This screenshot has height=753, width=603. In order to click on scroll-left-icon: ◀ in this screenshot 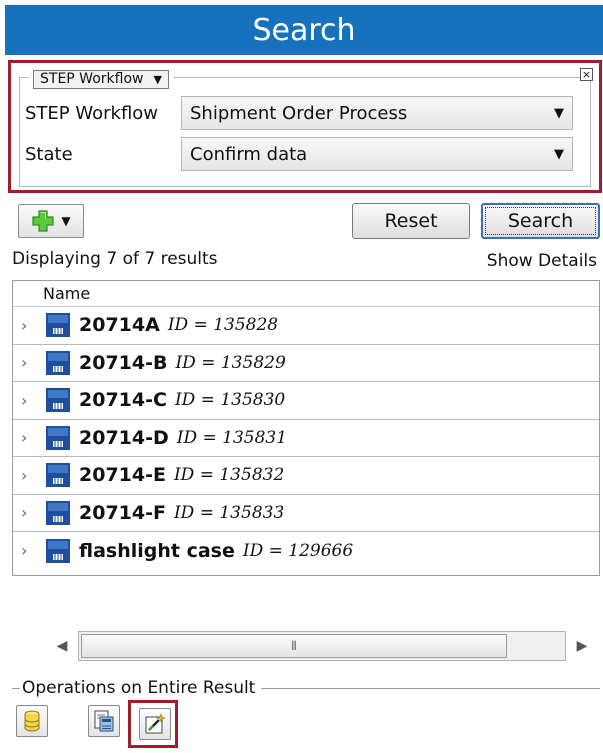, I will do `click(62, 646)`.